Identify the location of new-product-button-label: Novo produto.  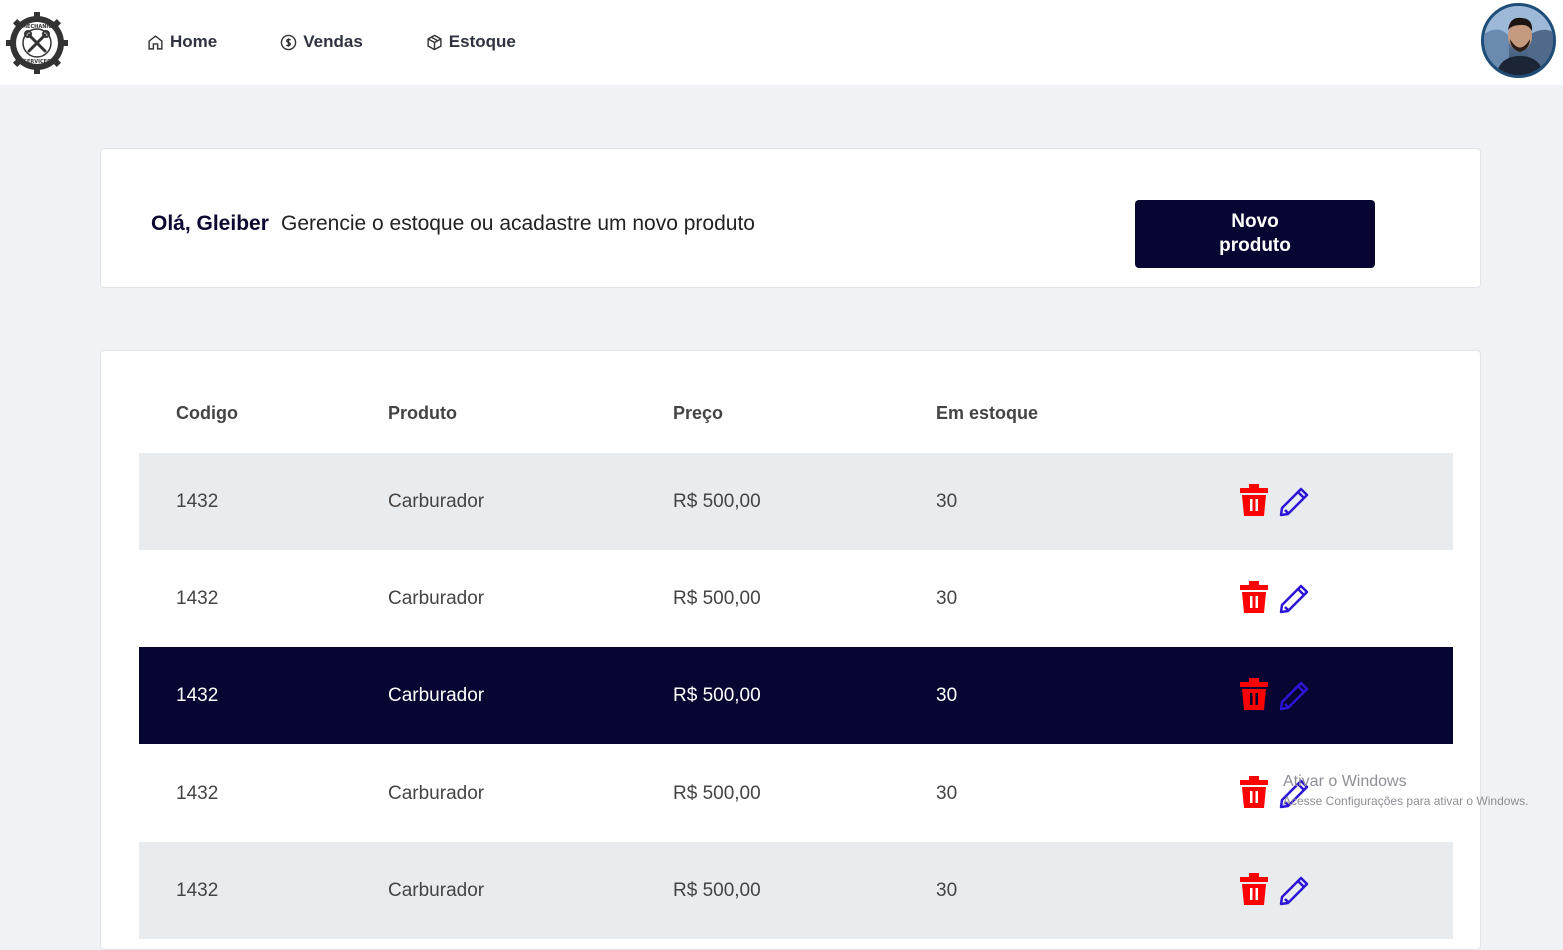
(1255, 233).